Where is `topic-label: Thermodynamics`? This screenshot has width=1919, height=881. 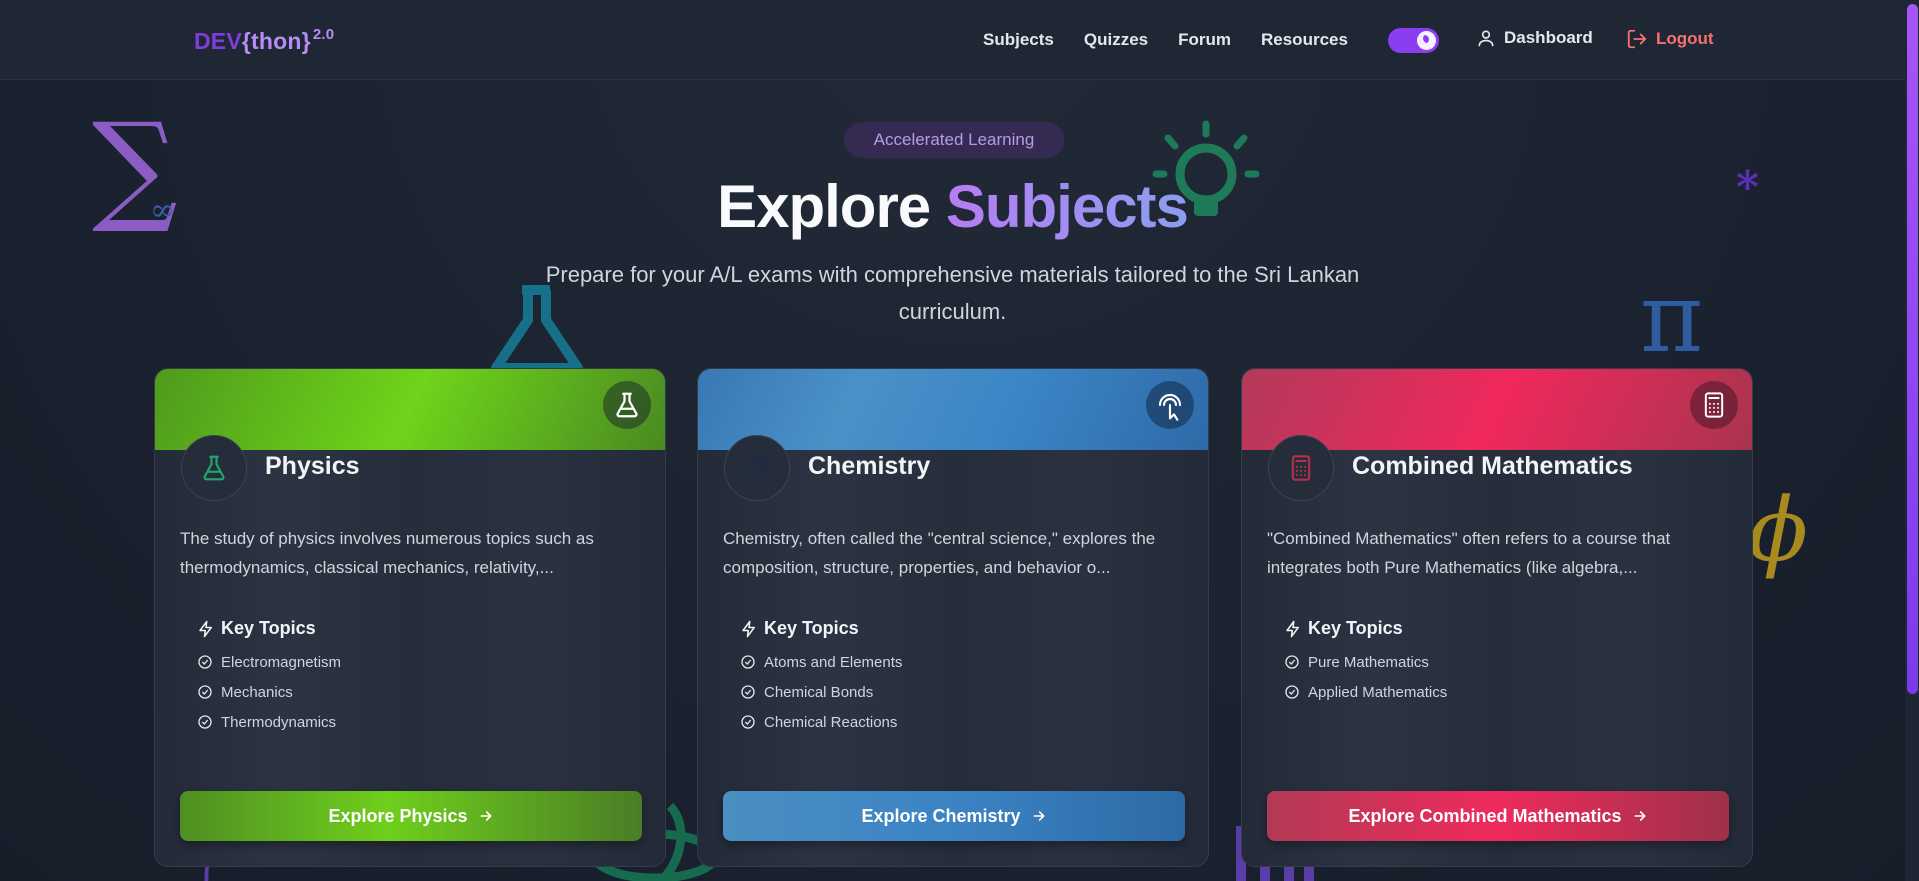
topic-label: Thermodynamics is located at coordinates (279, 722).